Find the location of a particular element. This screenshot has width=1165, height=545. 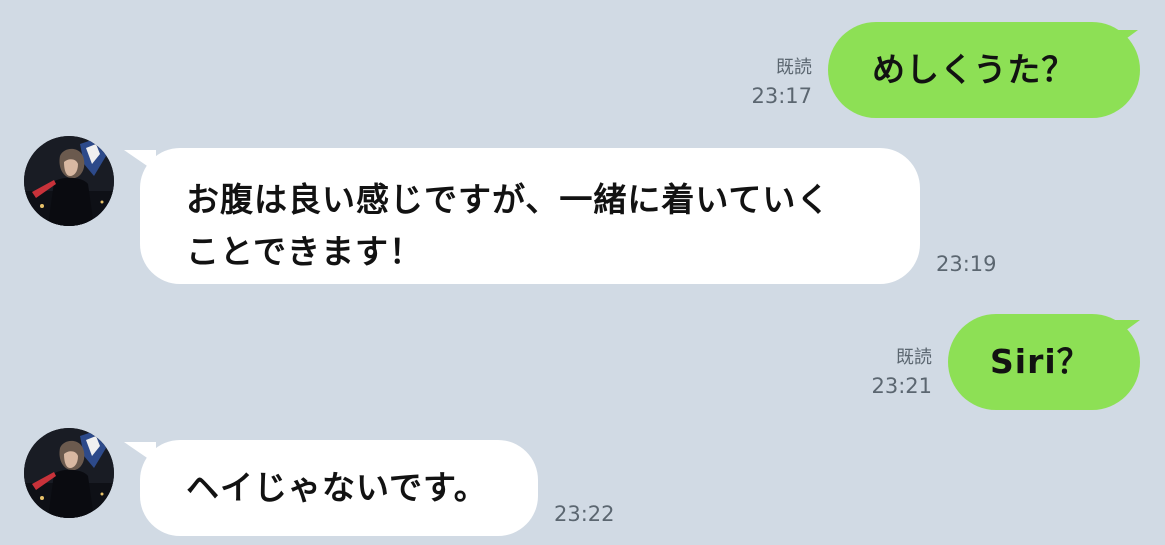

message-text: Siri？ is located at coordinates (1040, 361).